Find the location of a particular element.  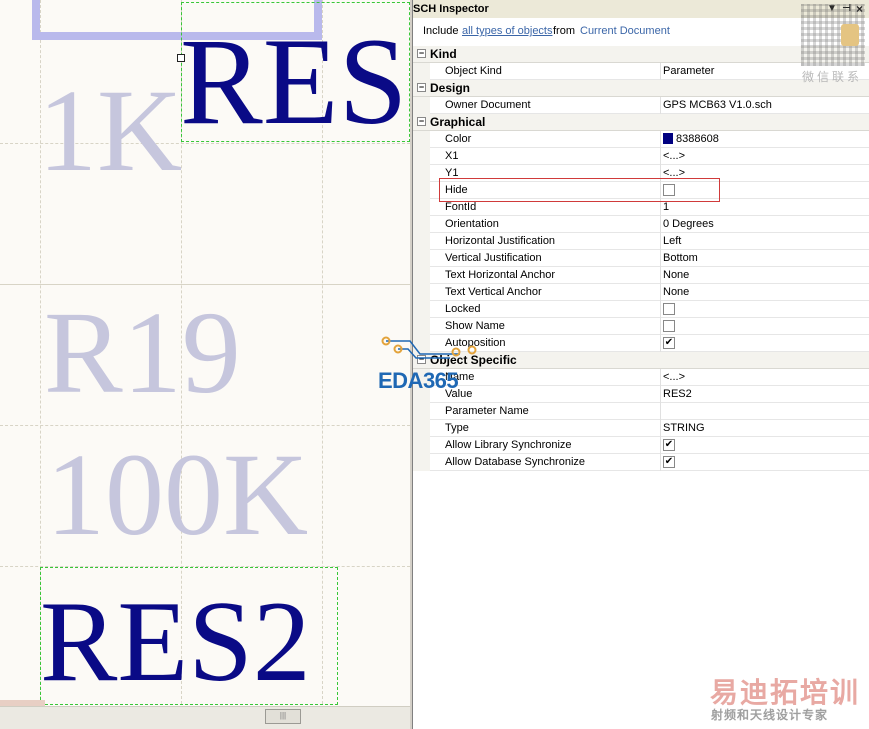

property-name: Parameter Name is located at coordinates (487, 411).